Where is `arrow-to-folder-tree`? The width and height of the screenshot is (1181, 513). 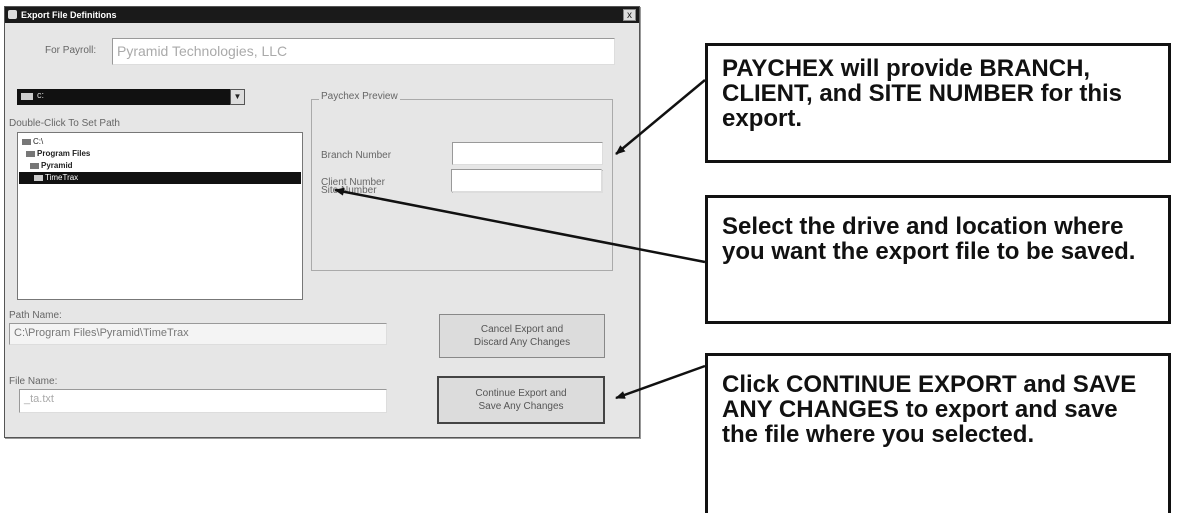 arrow-to-folder-tree is located at coordinates (520, 225).